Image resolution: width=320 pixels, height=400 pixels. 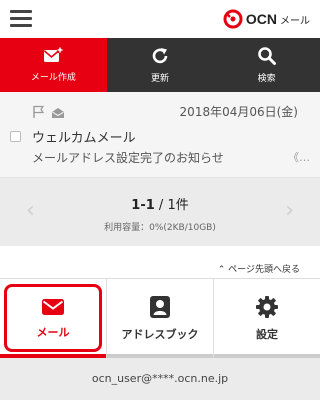 What do you see at coordinates (295, 21) in the screenshot?
I see `logo-product: メール` at bounding box center [295, 21].